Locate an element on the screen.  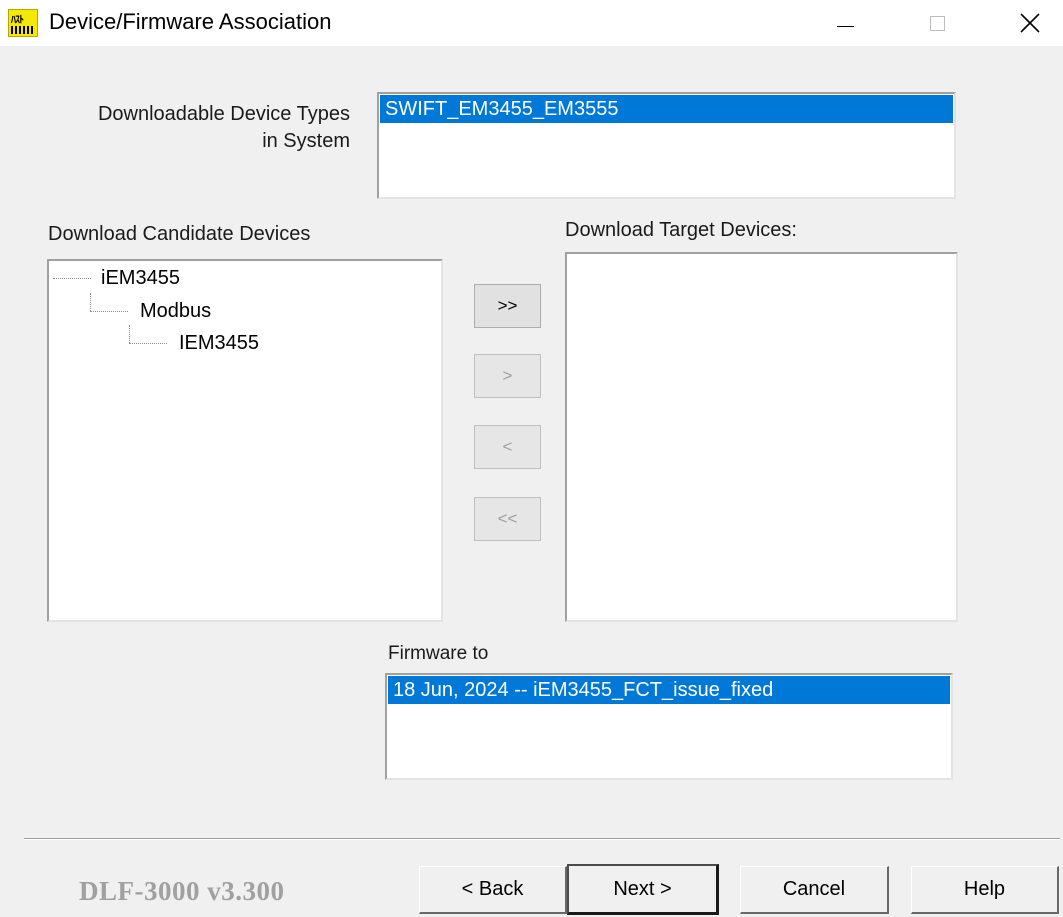
next-button: Next > is located at coordinates (643, 889).